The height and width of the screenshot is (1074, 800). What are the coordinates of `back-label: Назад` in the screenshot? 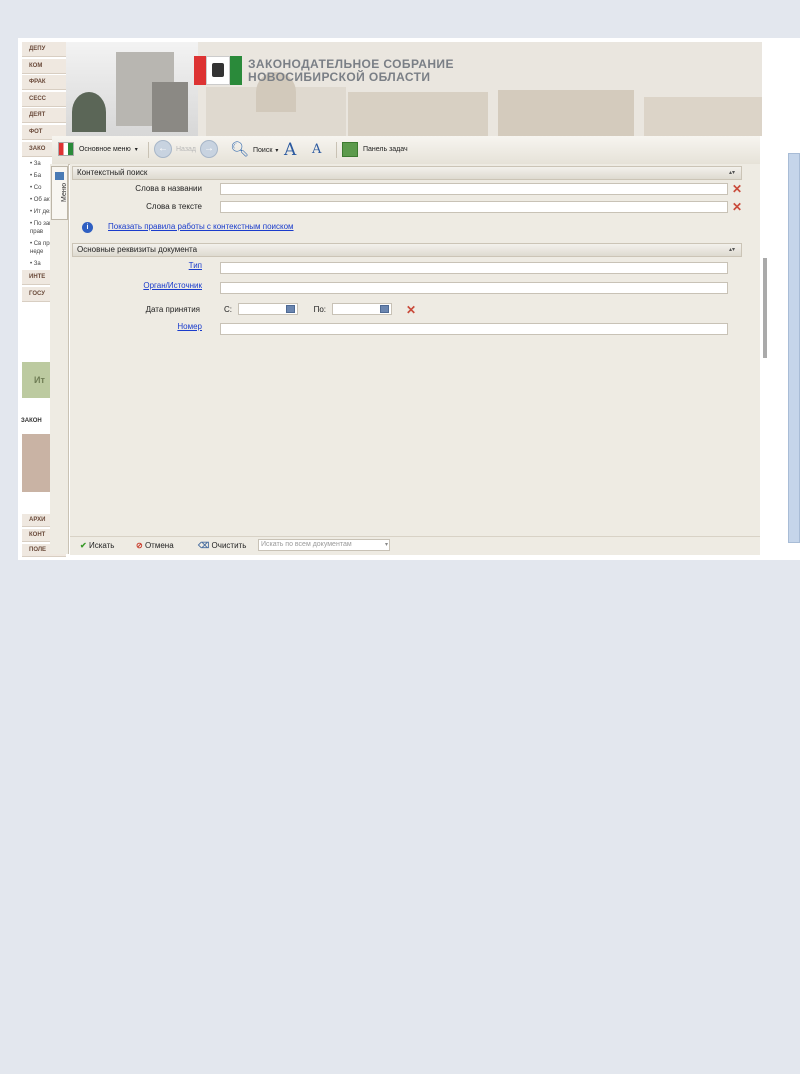 It's located at (186, 149).